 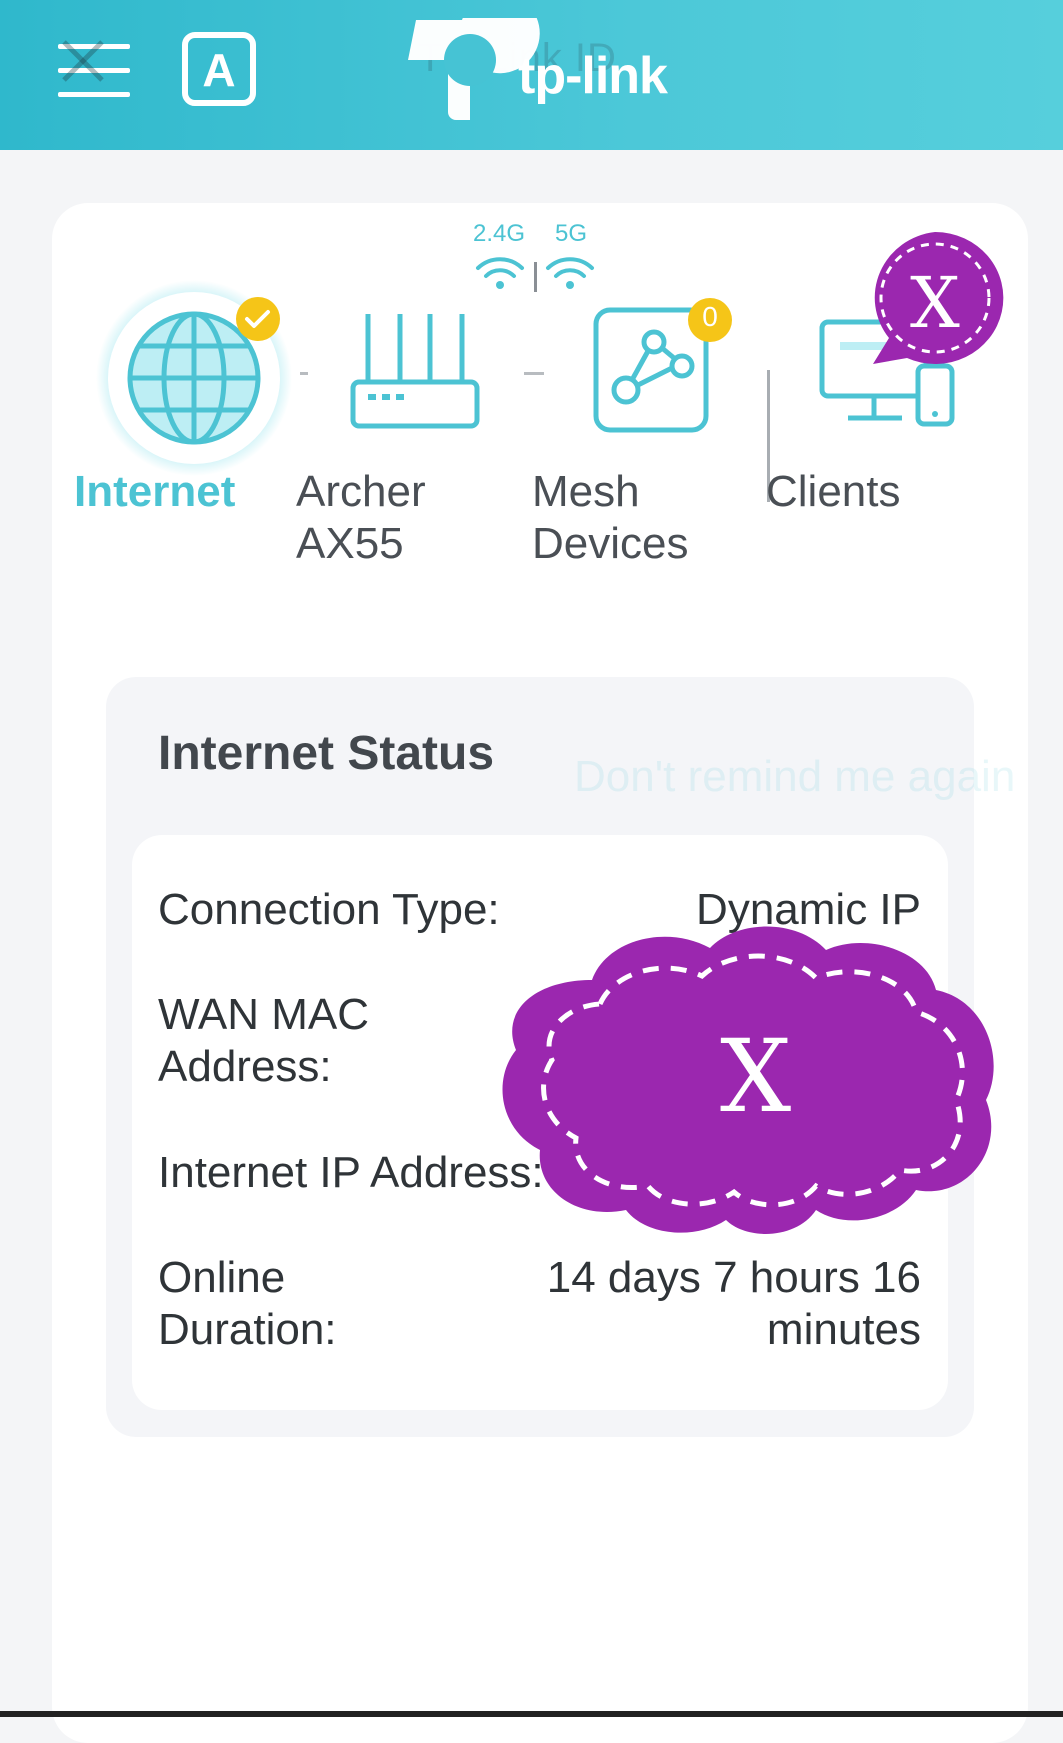 I want to click on wifi-24g-icon, so click(x=500, y=273).